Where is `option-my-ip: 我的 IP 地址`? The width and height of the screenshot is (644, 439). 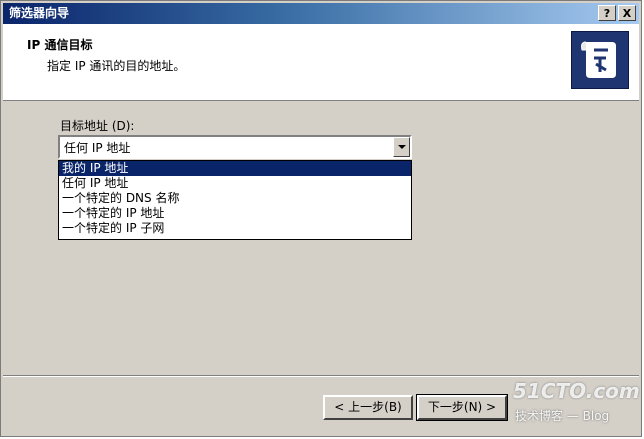 option-my-ip: 我的 IP 地址 is located at coordinates (235, 168).